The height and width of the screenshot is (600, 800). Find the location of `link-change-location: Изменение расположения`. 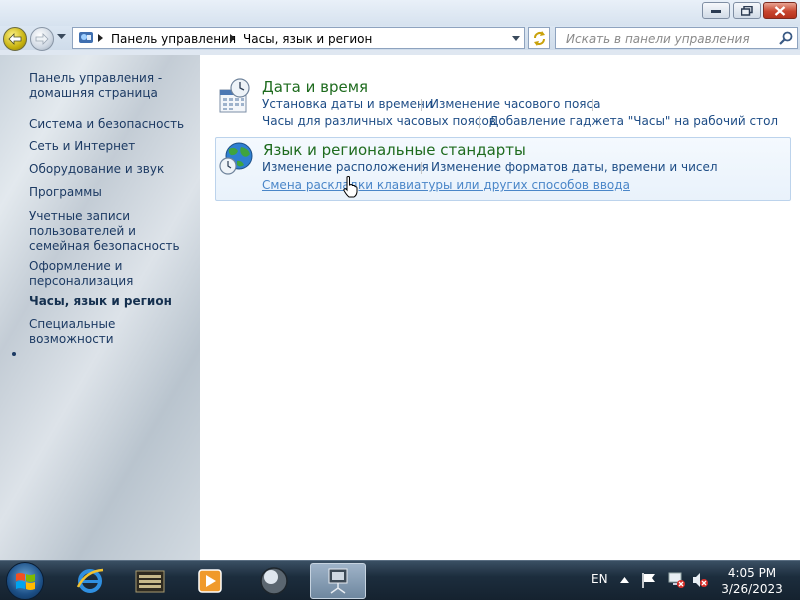

link-change-location: Изменение расположения is located at coordinates (345, 167).